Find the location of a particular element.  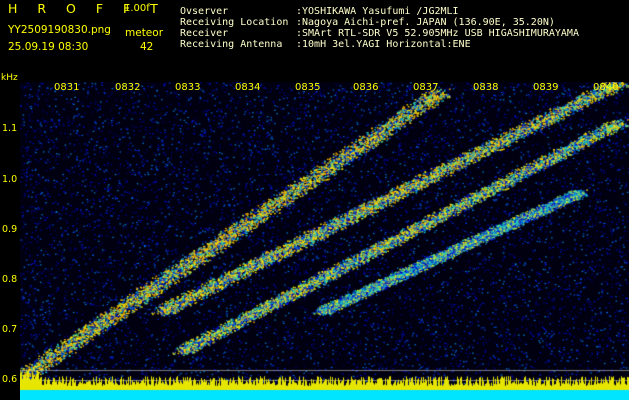

y-tick-label: 0.9 is located at coordinates (10, 229).